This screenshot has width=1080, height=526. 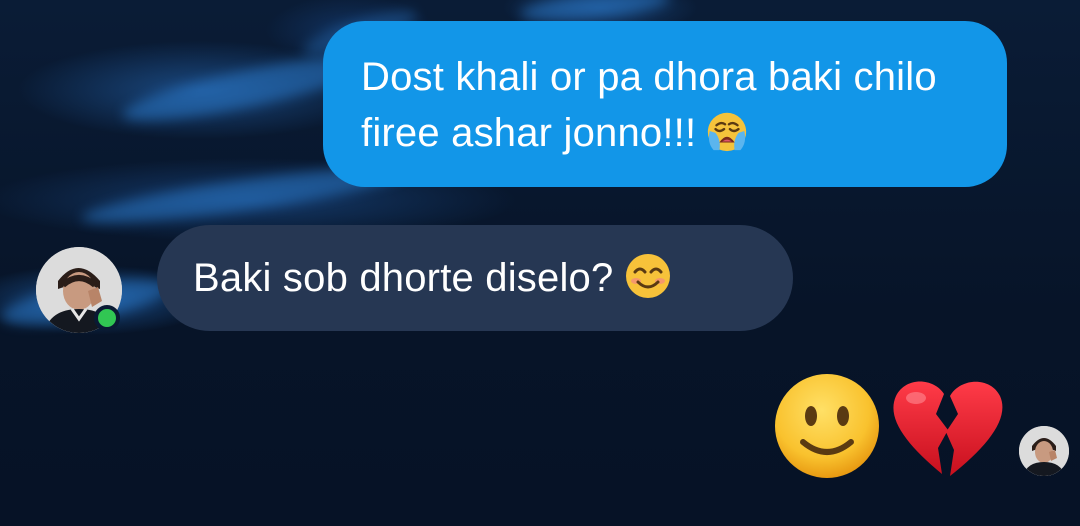 I want to click on message-text: Baki sob dhorte diselo?, so click(x=403, y=278).